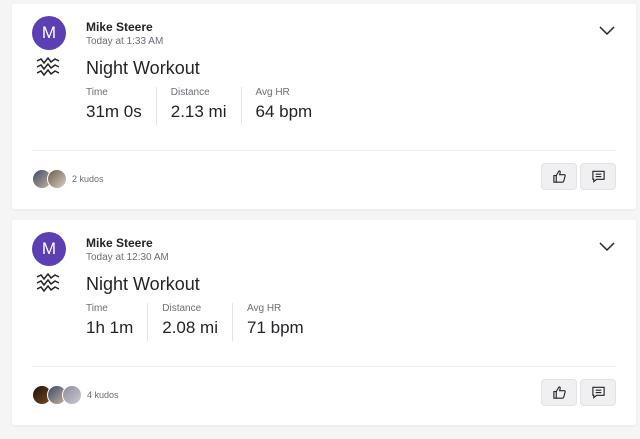 This screenshot has height=439, width=640. I want to click on stat-avg-hr: Avg HR 71 bpm, so click(282, 322).